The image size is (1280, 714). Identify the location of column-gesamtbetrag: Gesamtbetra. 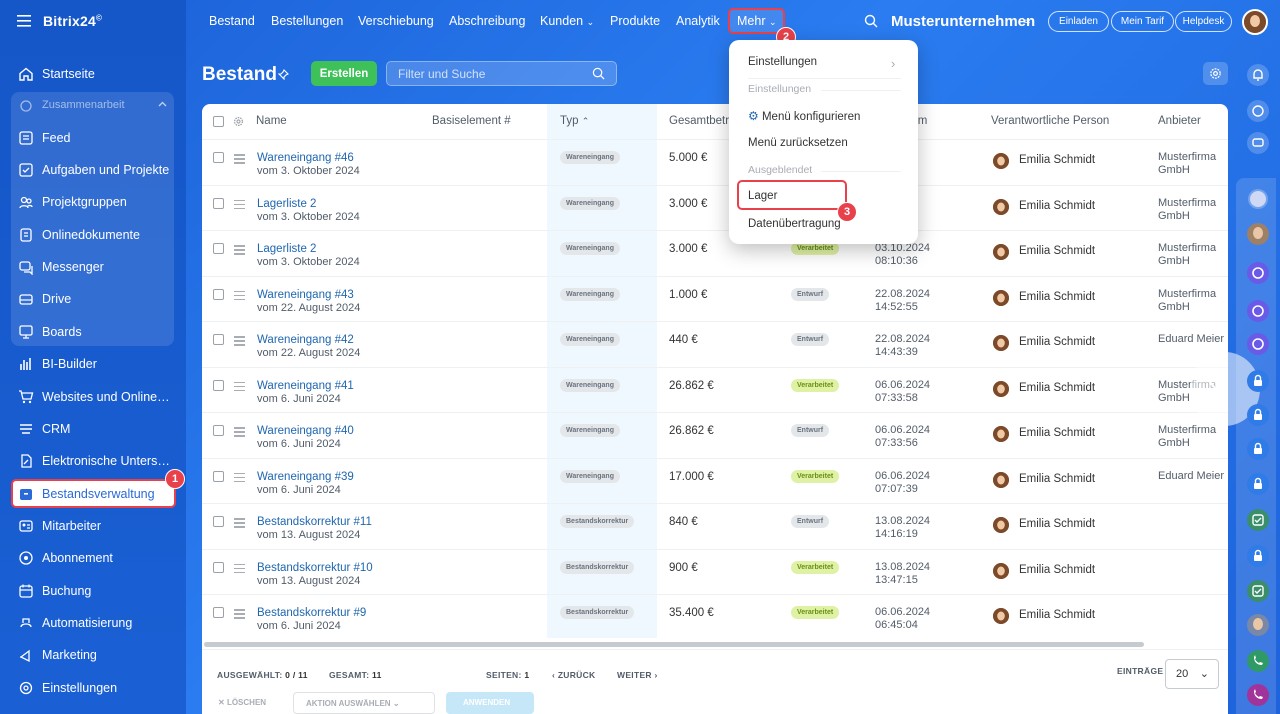
(702, 121).